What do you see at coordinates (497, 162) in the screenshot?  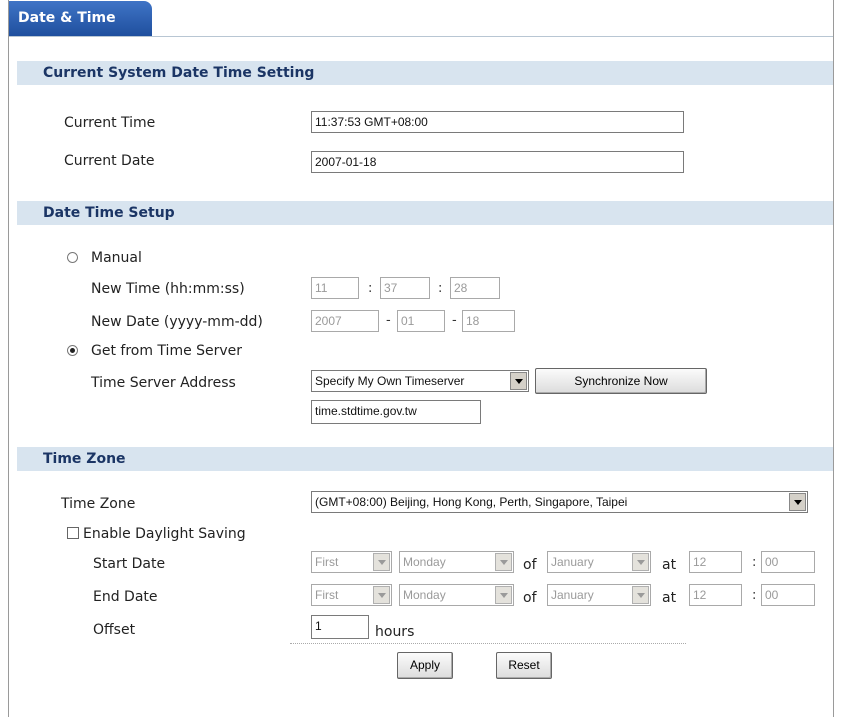 I see `current-date-field: 2007-01-18` at bounding box center [497, 162].